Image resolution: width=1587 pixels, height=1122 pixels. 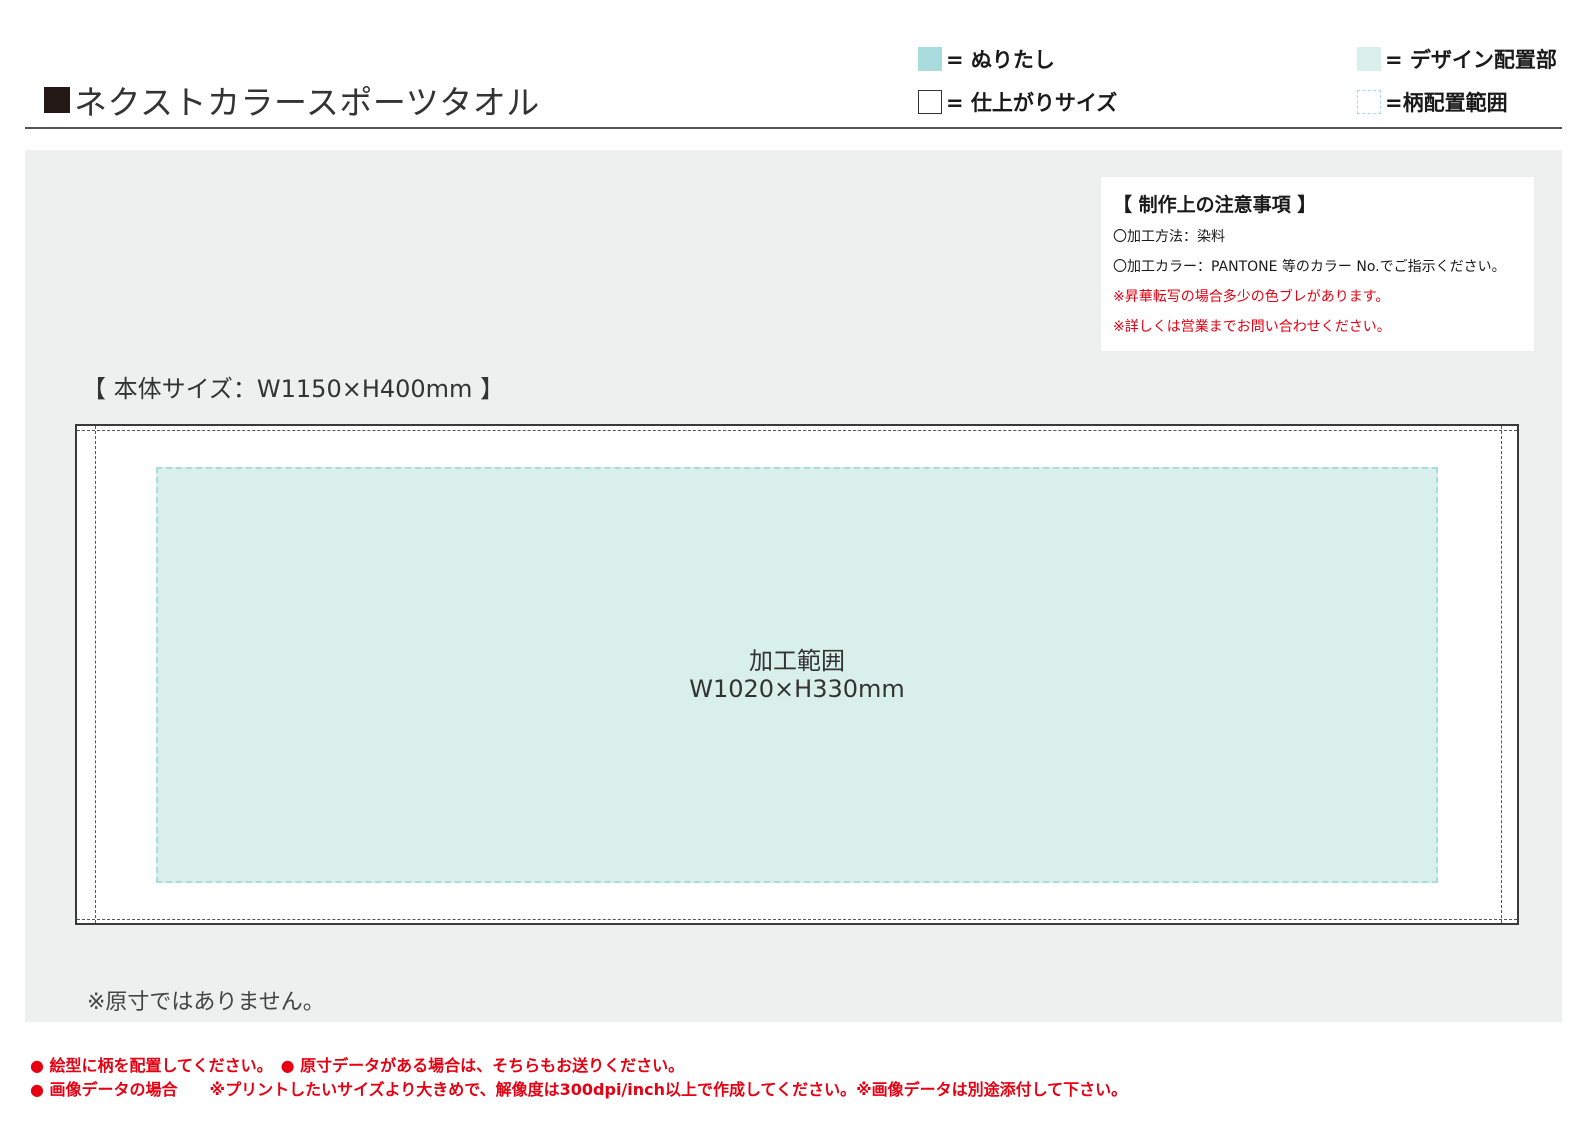 I want to click on not-to-scale-note: ※原寸ではありません。, so click(x=206, y=1002).